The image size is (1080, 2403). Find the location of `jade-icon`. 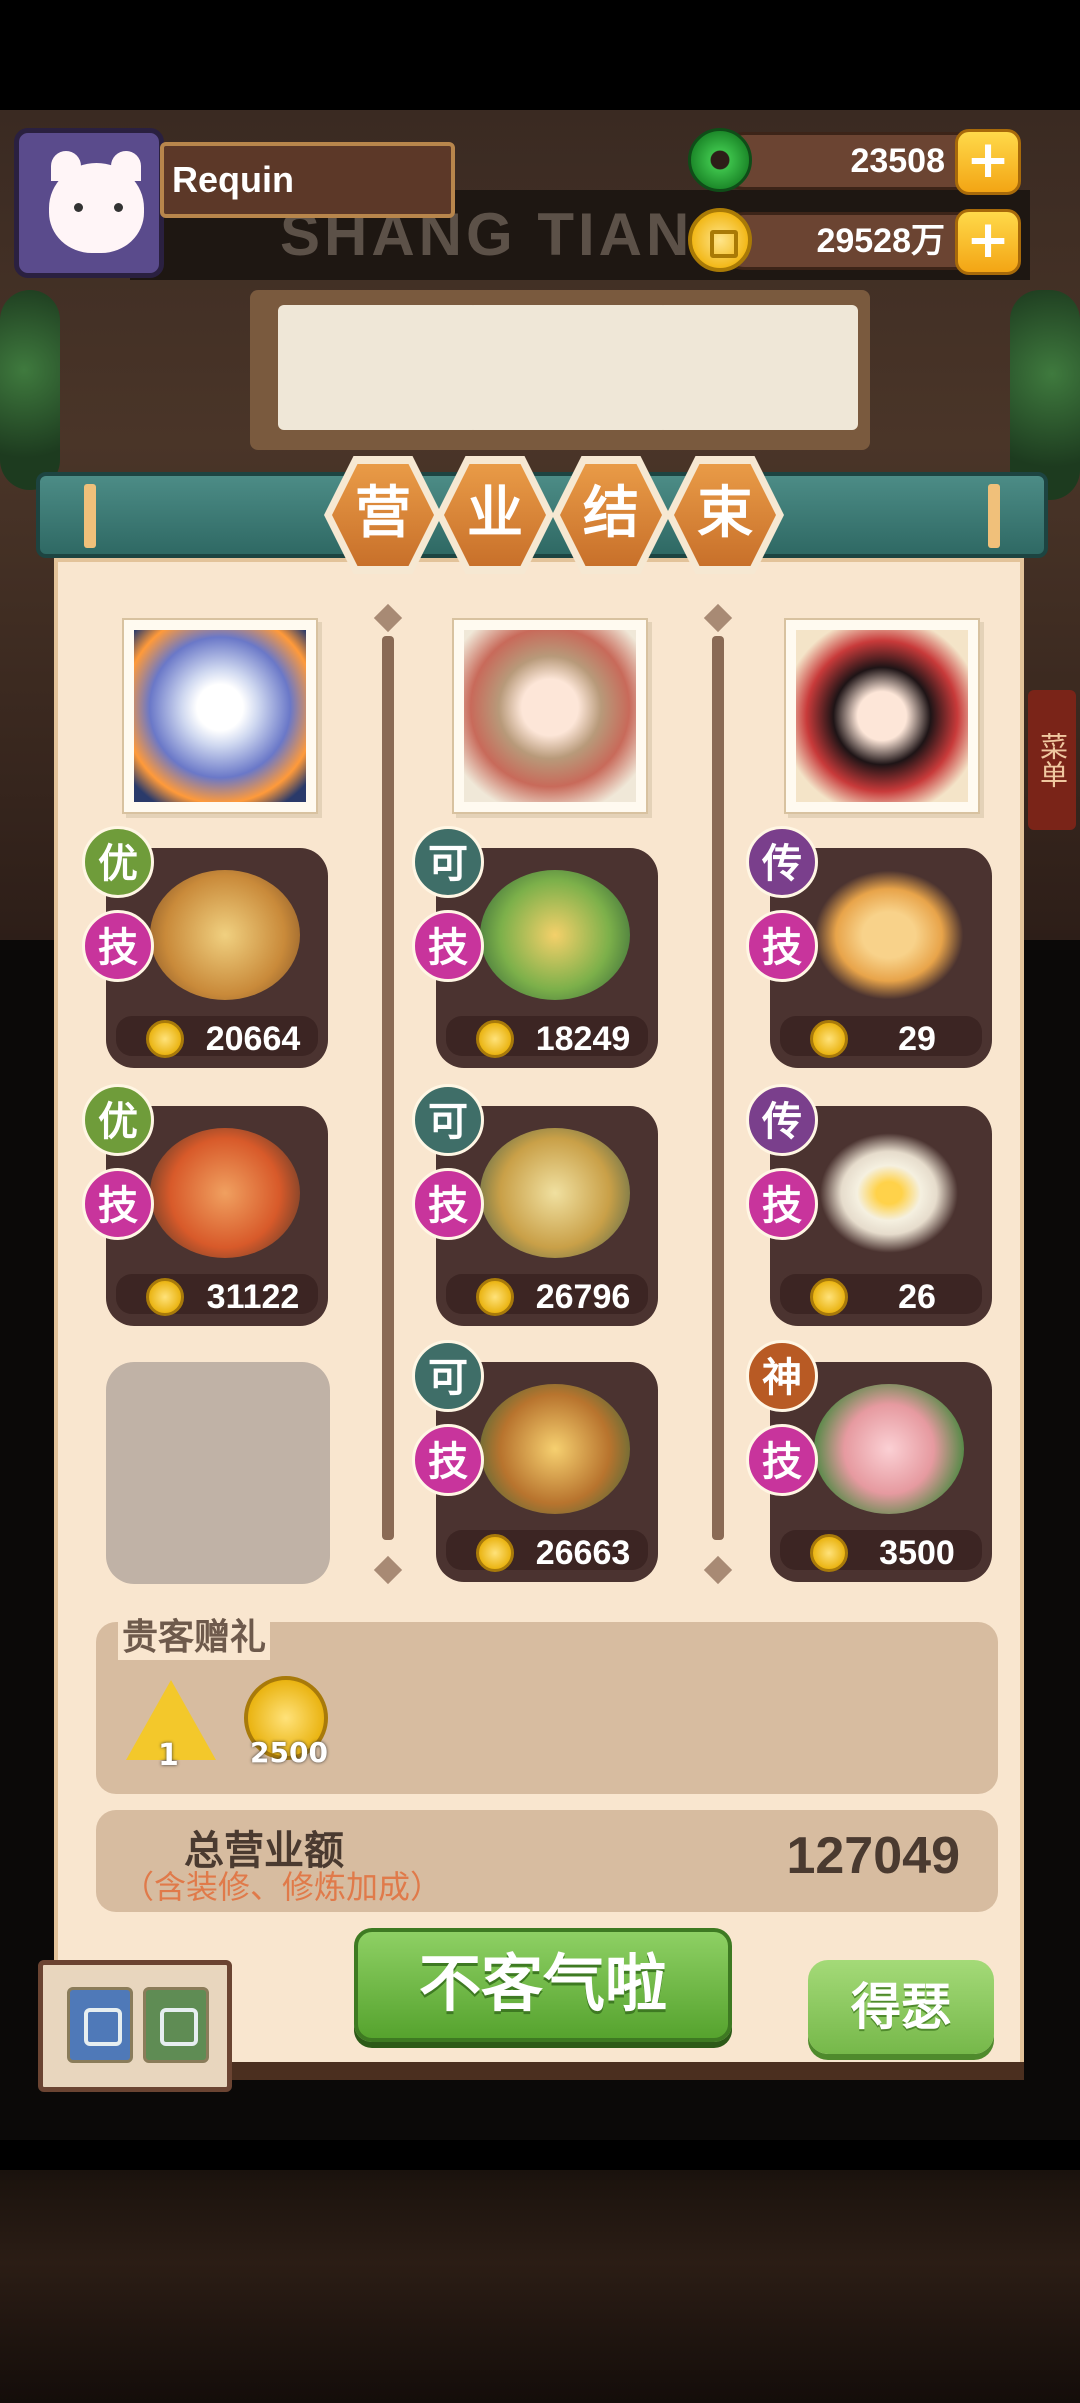

jade-icon is located at coordinates (720, 160).